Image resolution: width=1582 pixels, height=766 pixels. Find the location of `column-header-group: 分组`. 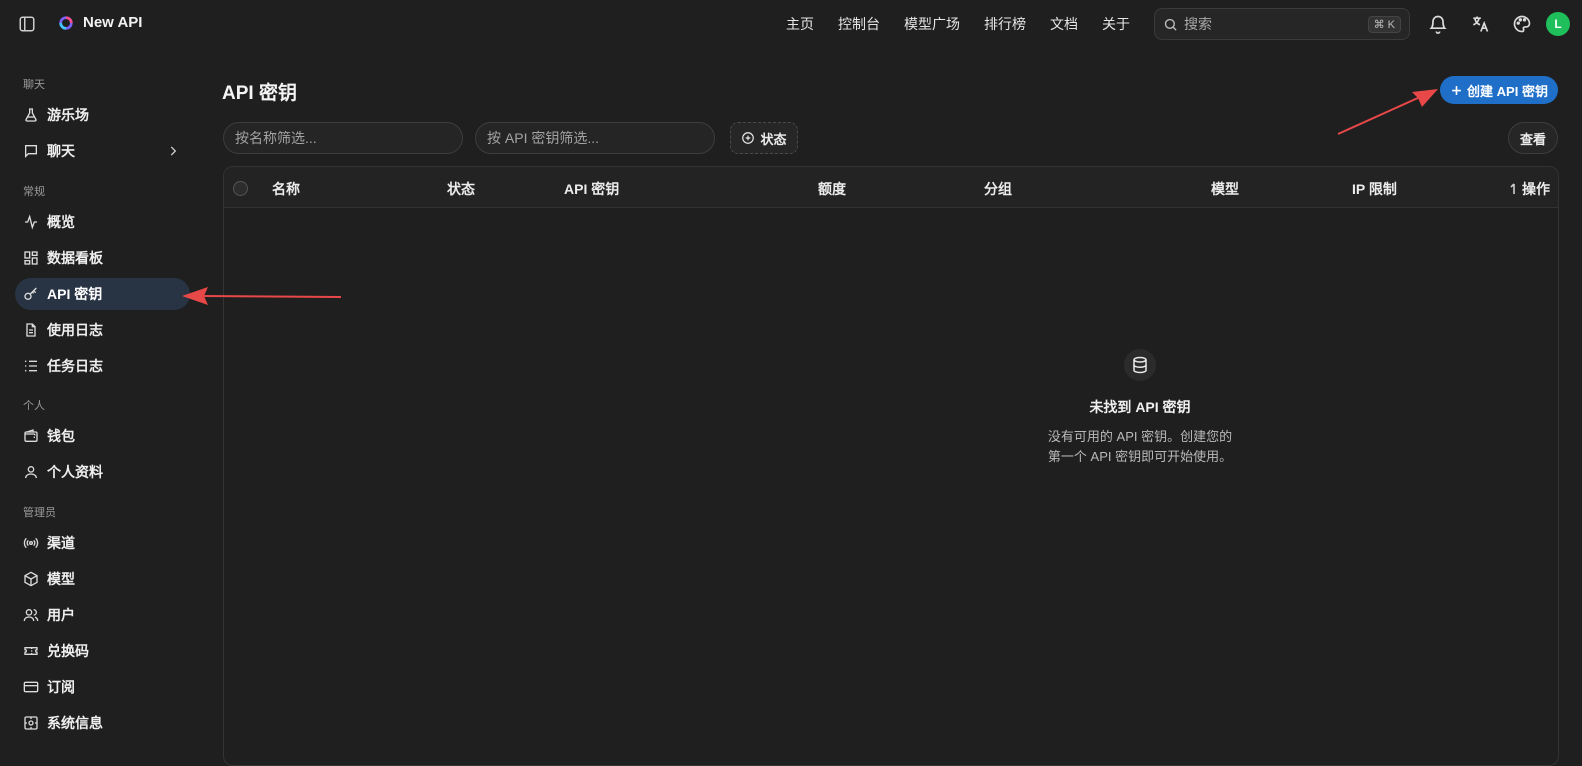

column-header-group: 分组 is located at coordinates (998, 189).